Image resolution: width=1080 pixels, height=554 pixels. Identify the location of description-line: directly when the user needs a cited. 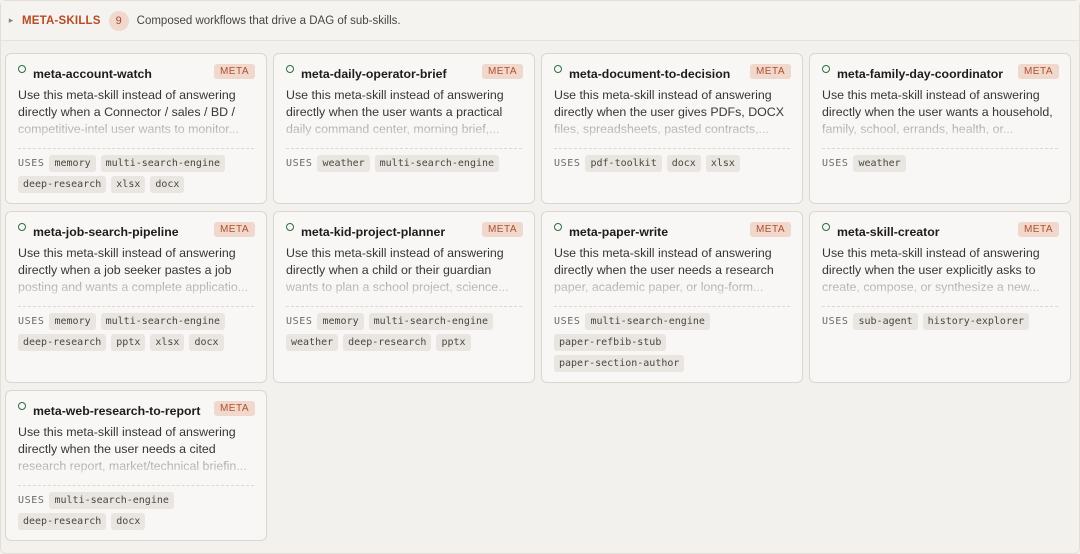
(117, 449).